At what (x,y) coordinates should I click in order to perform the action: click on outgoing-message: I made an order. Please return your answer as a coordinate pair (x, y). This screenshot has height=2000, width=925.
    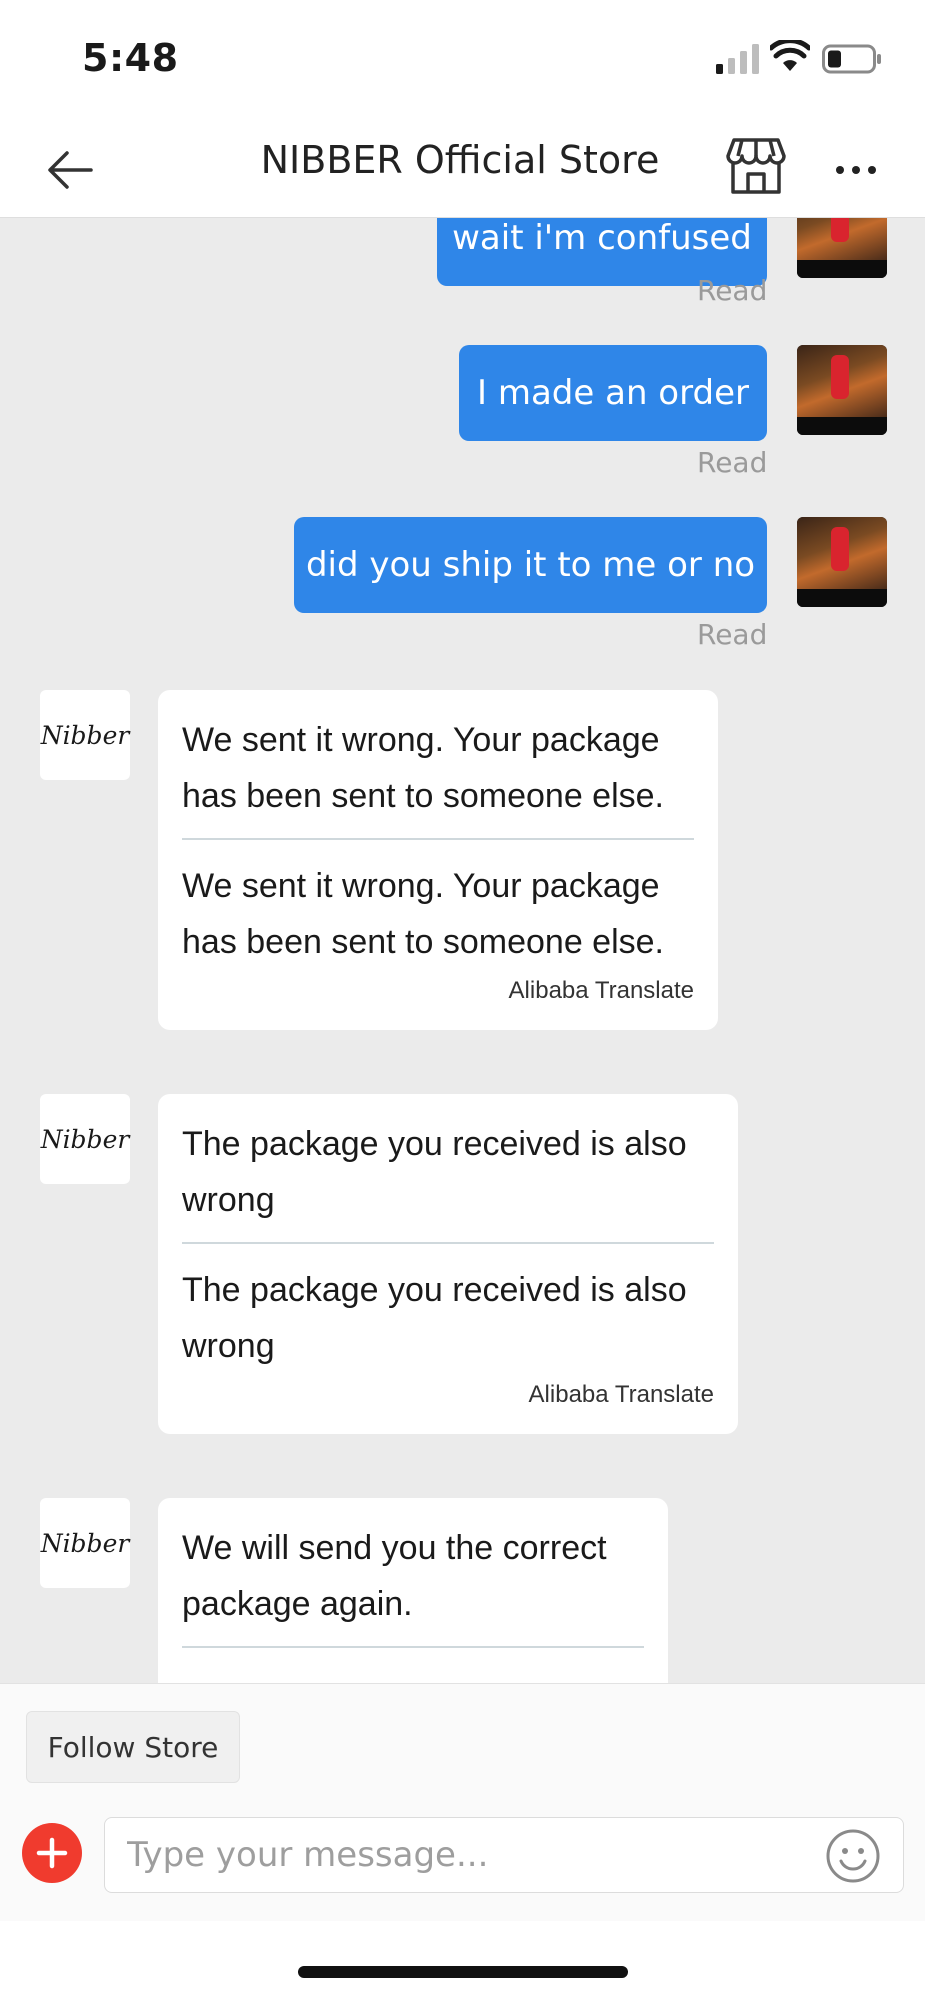
    Looking at the image, I should click on (613, 393).